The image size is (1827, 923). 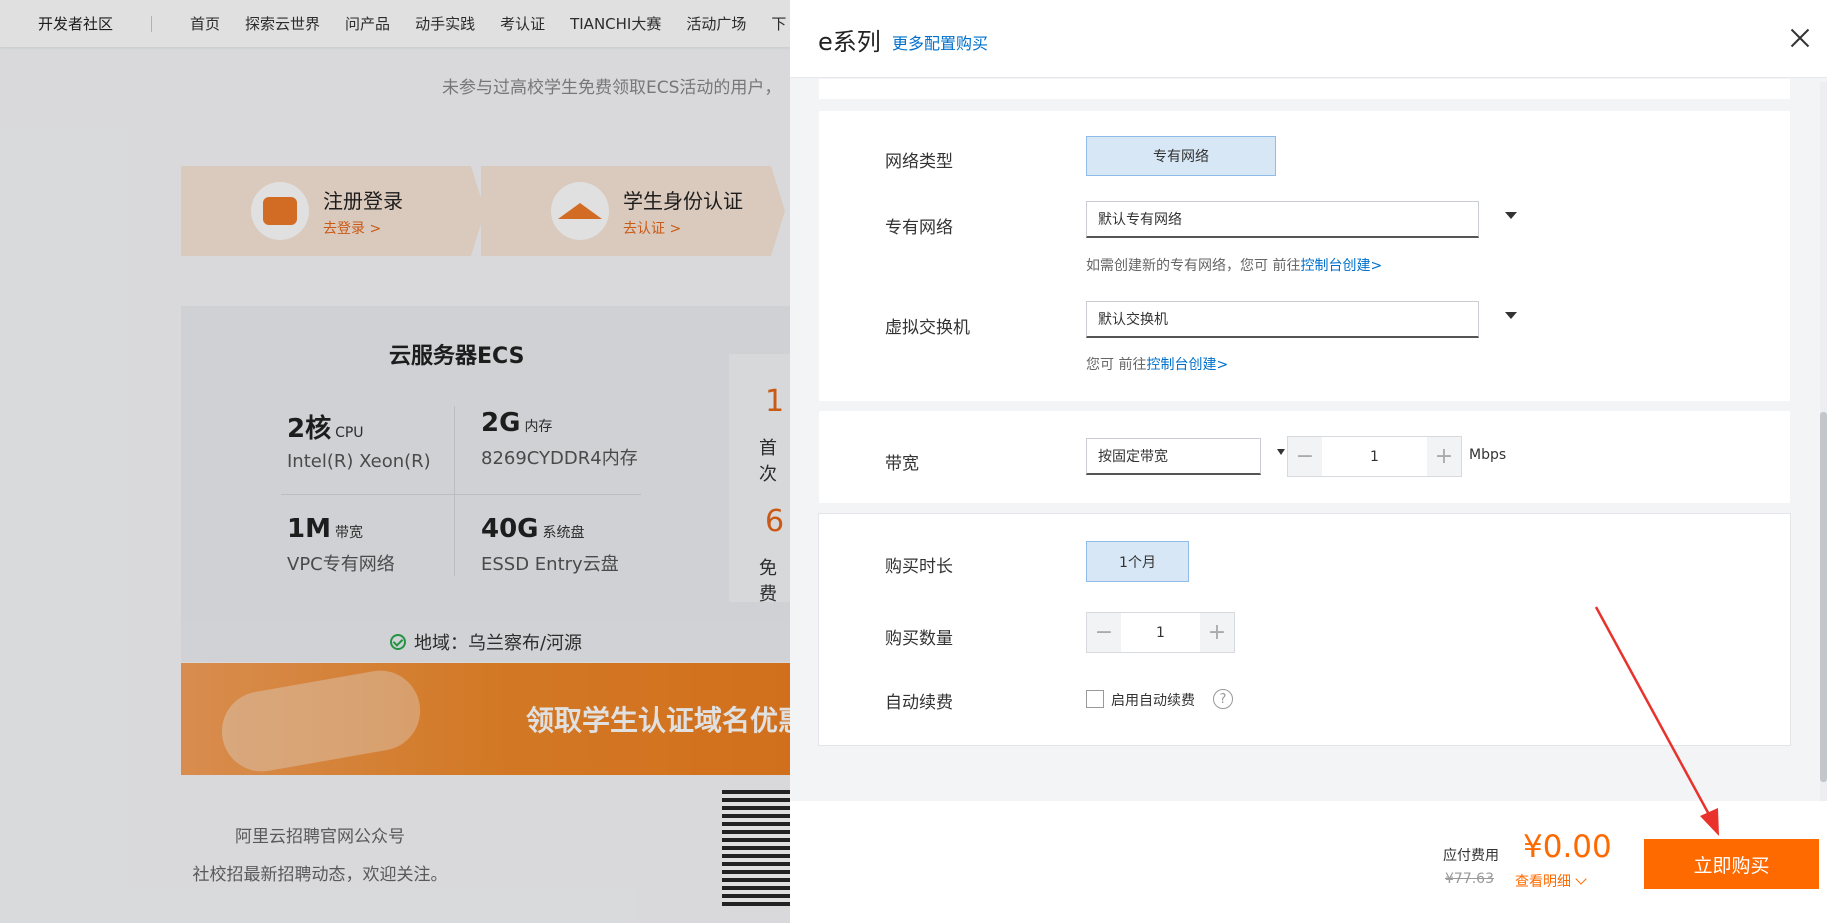 What do you see at coordinates (1469, 879) in the screenshot?
I see `original-price: ¥77.63` at bounding box center [1469, 879].